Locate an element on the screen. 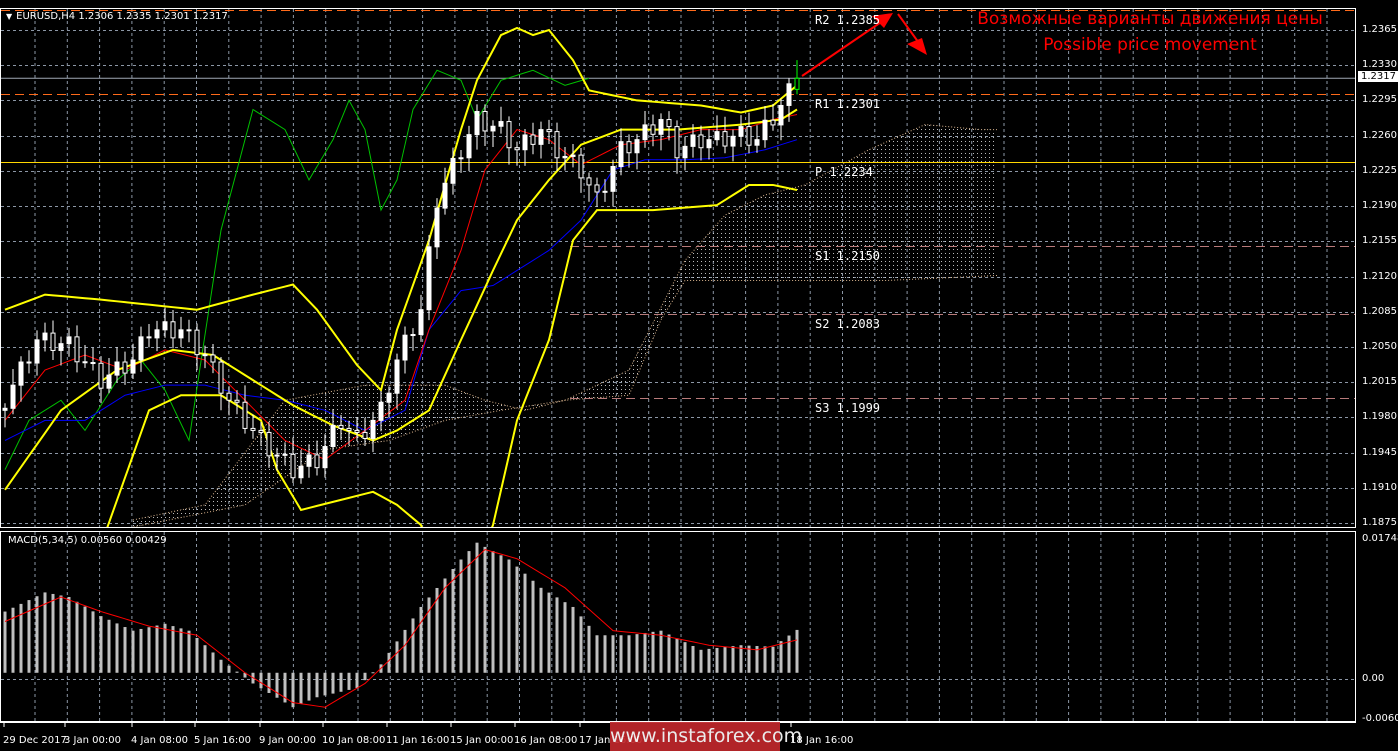 This screenshot has height=751, width=1398. symbol-info-text: EURUSD,H4 1.2306 1.2335 1.2301 1.2317 is located at coordinates (122, 16).